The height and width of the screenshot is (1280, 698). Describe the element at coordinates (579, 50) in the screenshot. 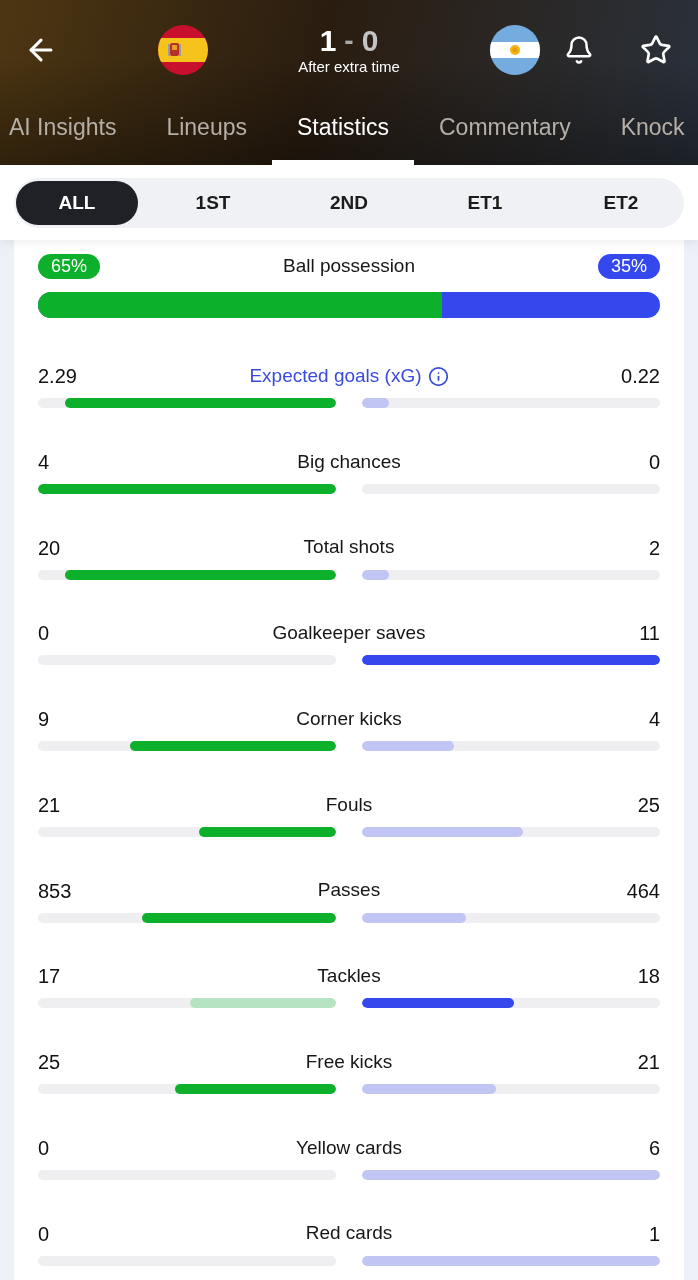

I see `notification-bell-icon` at that location.